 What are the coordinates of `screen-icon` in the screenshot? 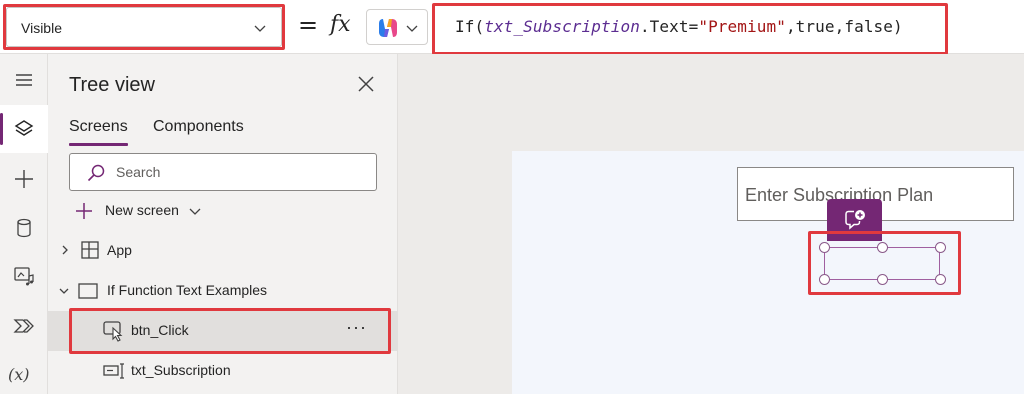 It's located at (88, 291).